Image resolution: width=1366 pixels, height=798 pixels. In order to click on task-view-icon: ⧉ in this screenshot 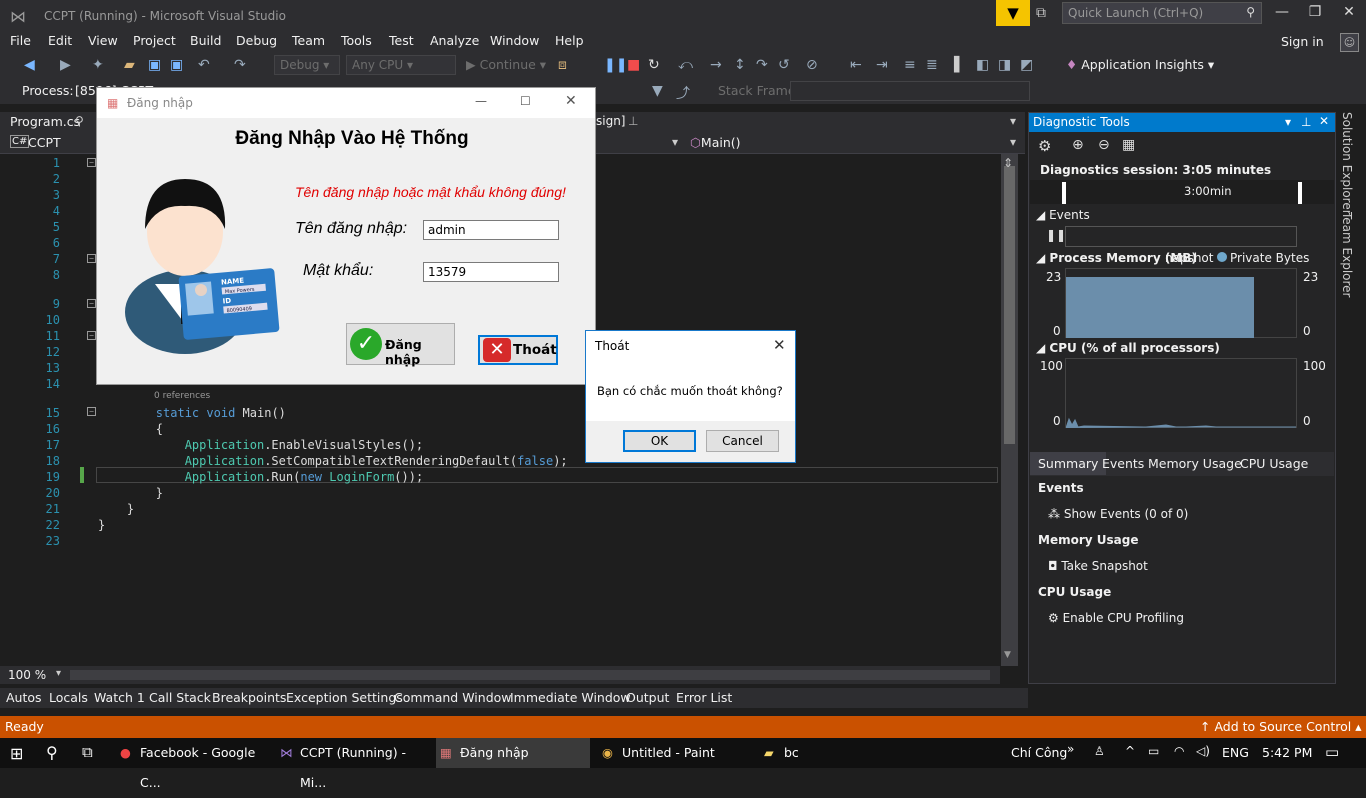, I will do `click(87, 752)`.